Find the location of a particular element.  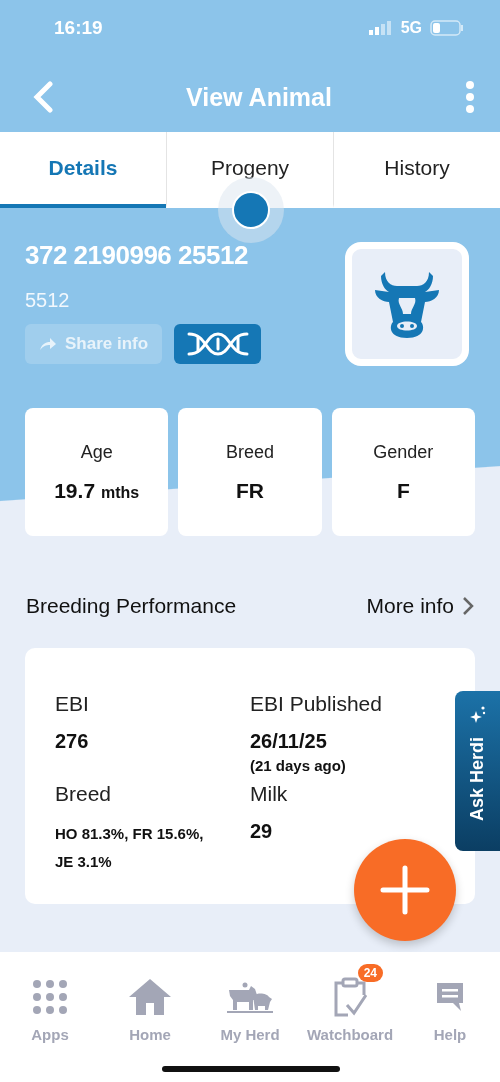

field-value: 26/11/25 is located at coordinates (289, 741).